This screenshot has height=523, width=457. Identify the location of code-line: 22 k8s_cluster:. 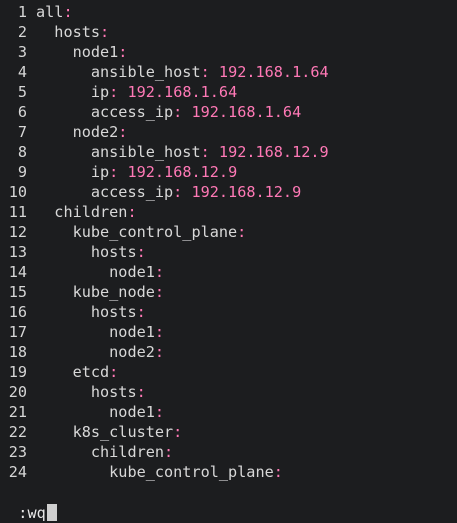
(228, 432).